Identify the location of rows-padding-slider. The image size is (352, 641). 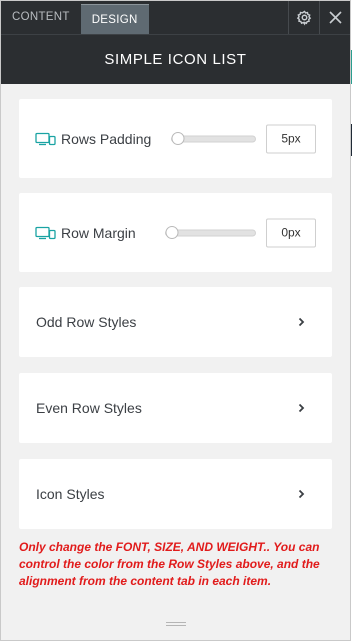
(213, 138).